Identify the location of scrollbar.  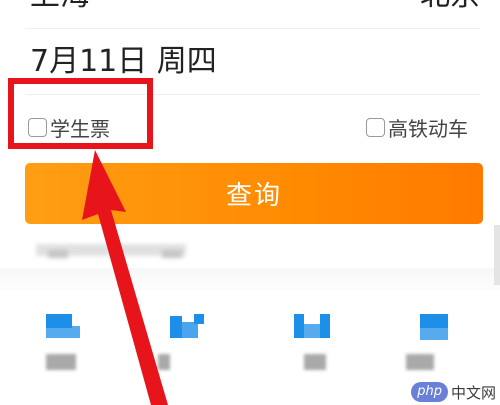
(497, 255).